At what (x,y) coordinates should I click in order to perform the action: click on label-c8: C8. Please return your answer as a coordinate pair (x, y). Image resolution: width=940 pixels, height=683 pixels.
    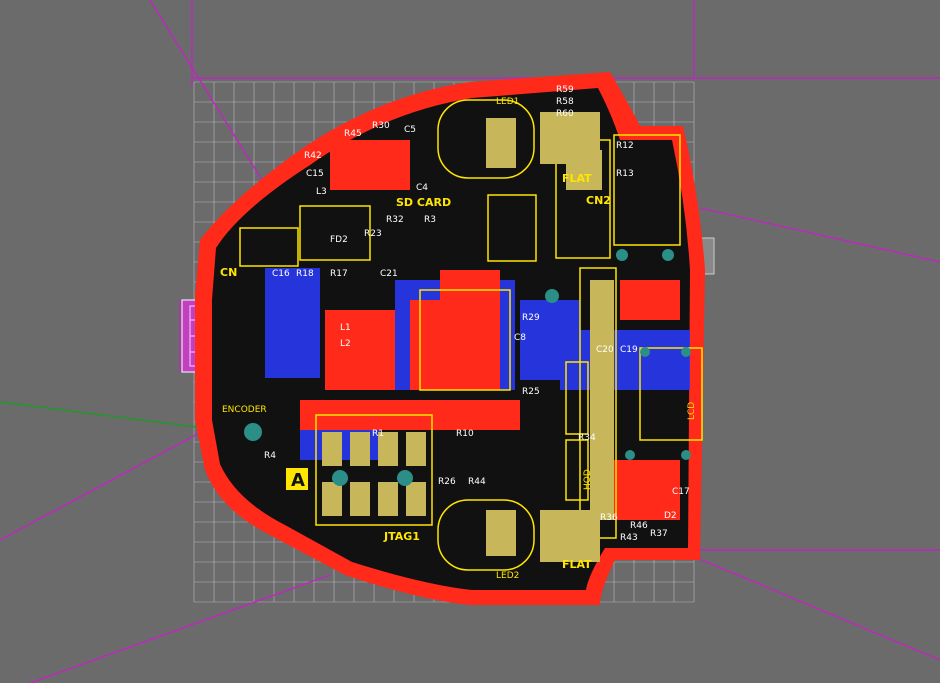
    Looking at the image, I should click on (520, 338).